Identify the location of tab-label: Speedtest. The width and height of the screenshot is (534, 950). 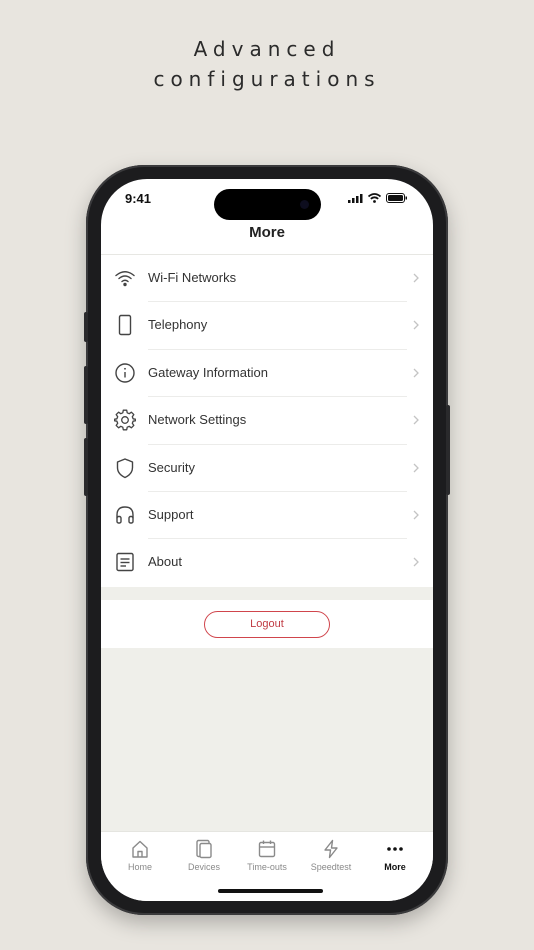
(331, 867).